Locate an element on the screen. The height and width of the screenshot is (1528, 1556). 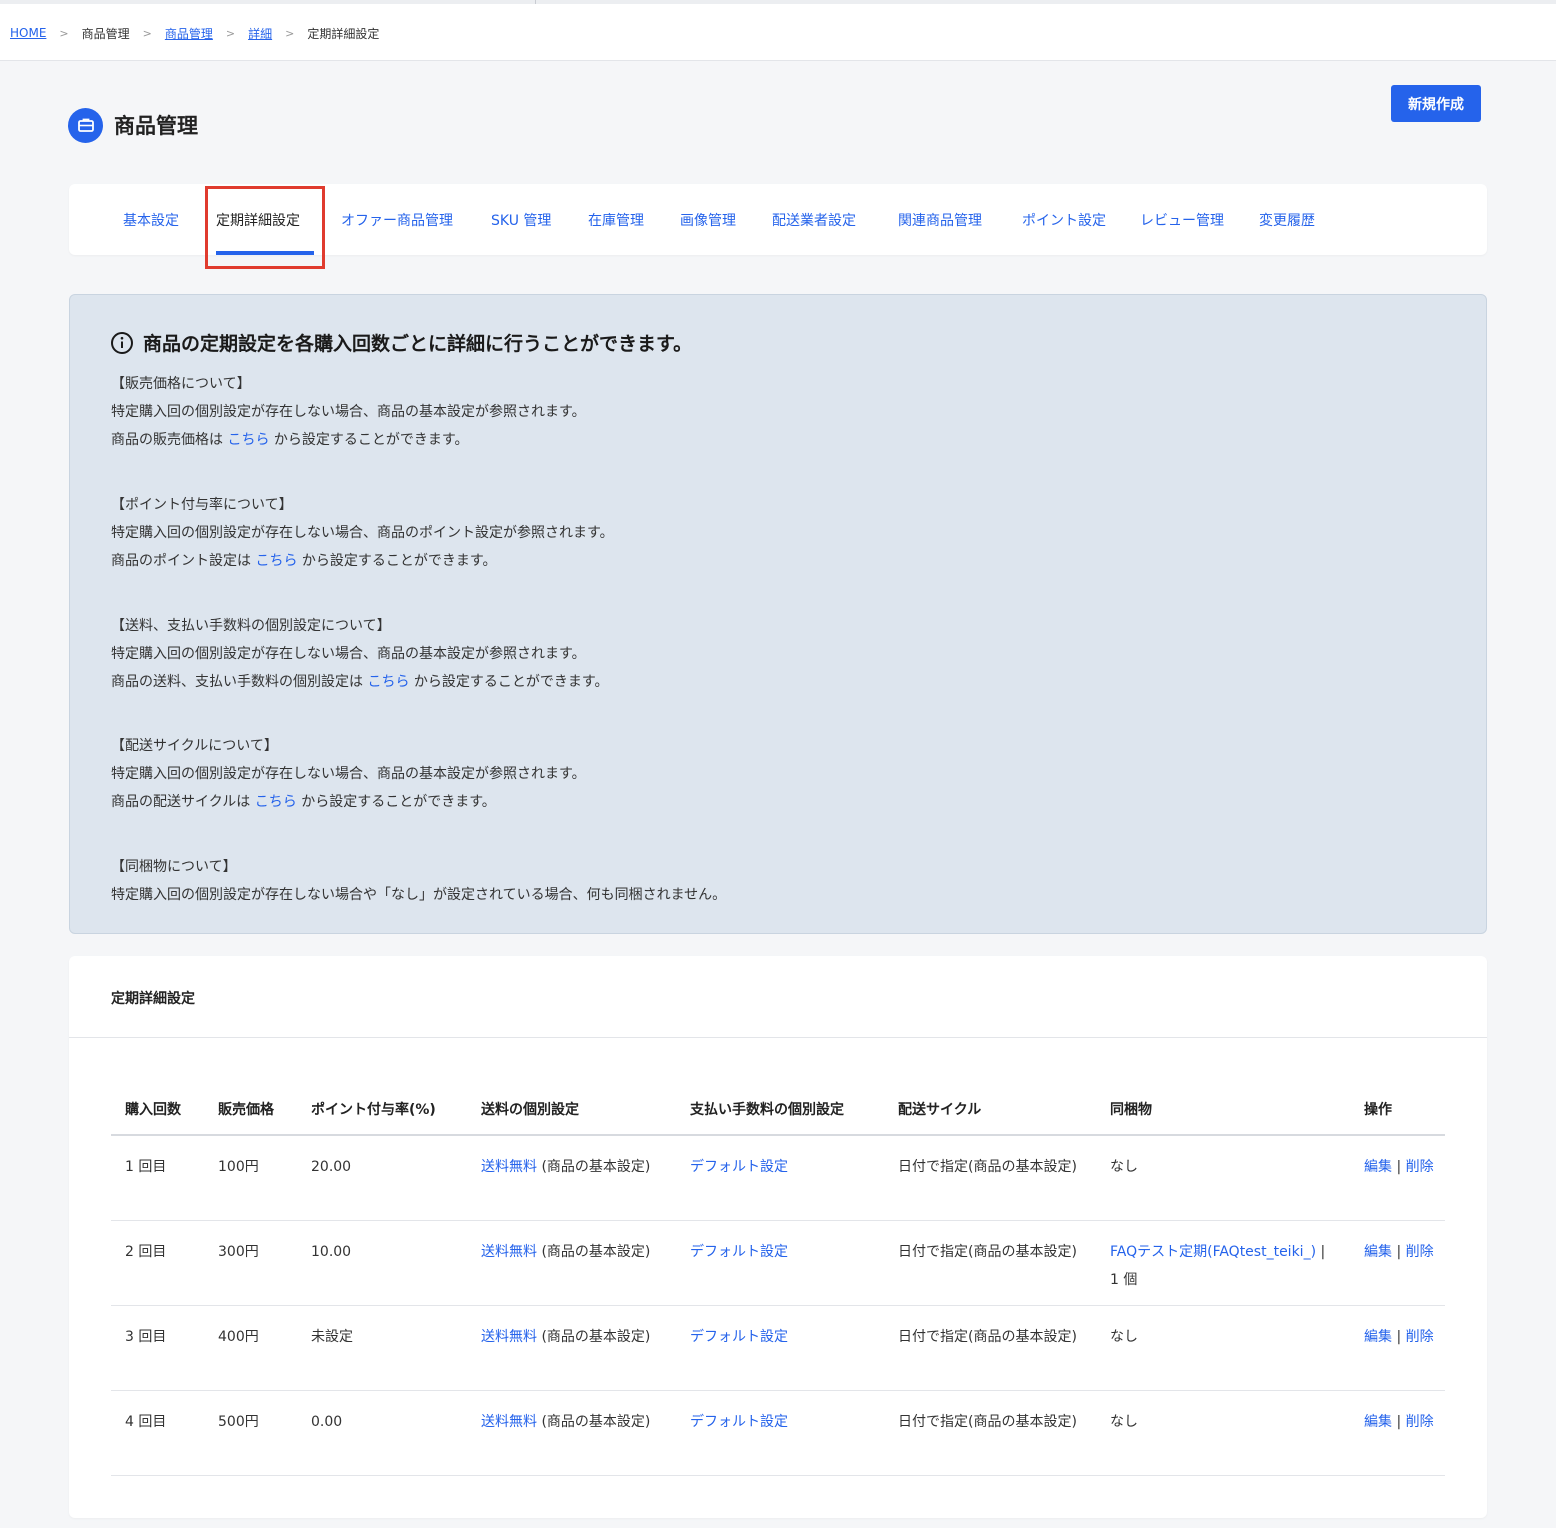
point-rate: 0.00 is located at coordinates (327, 1422).